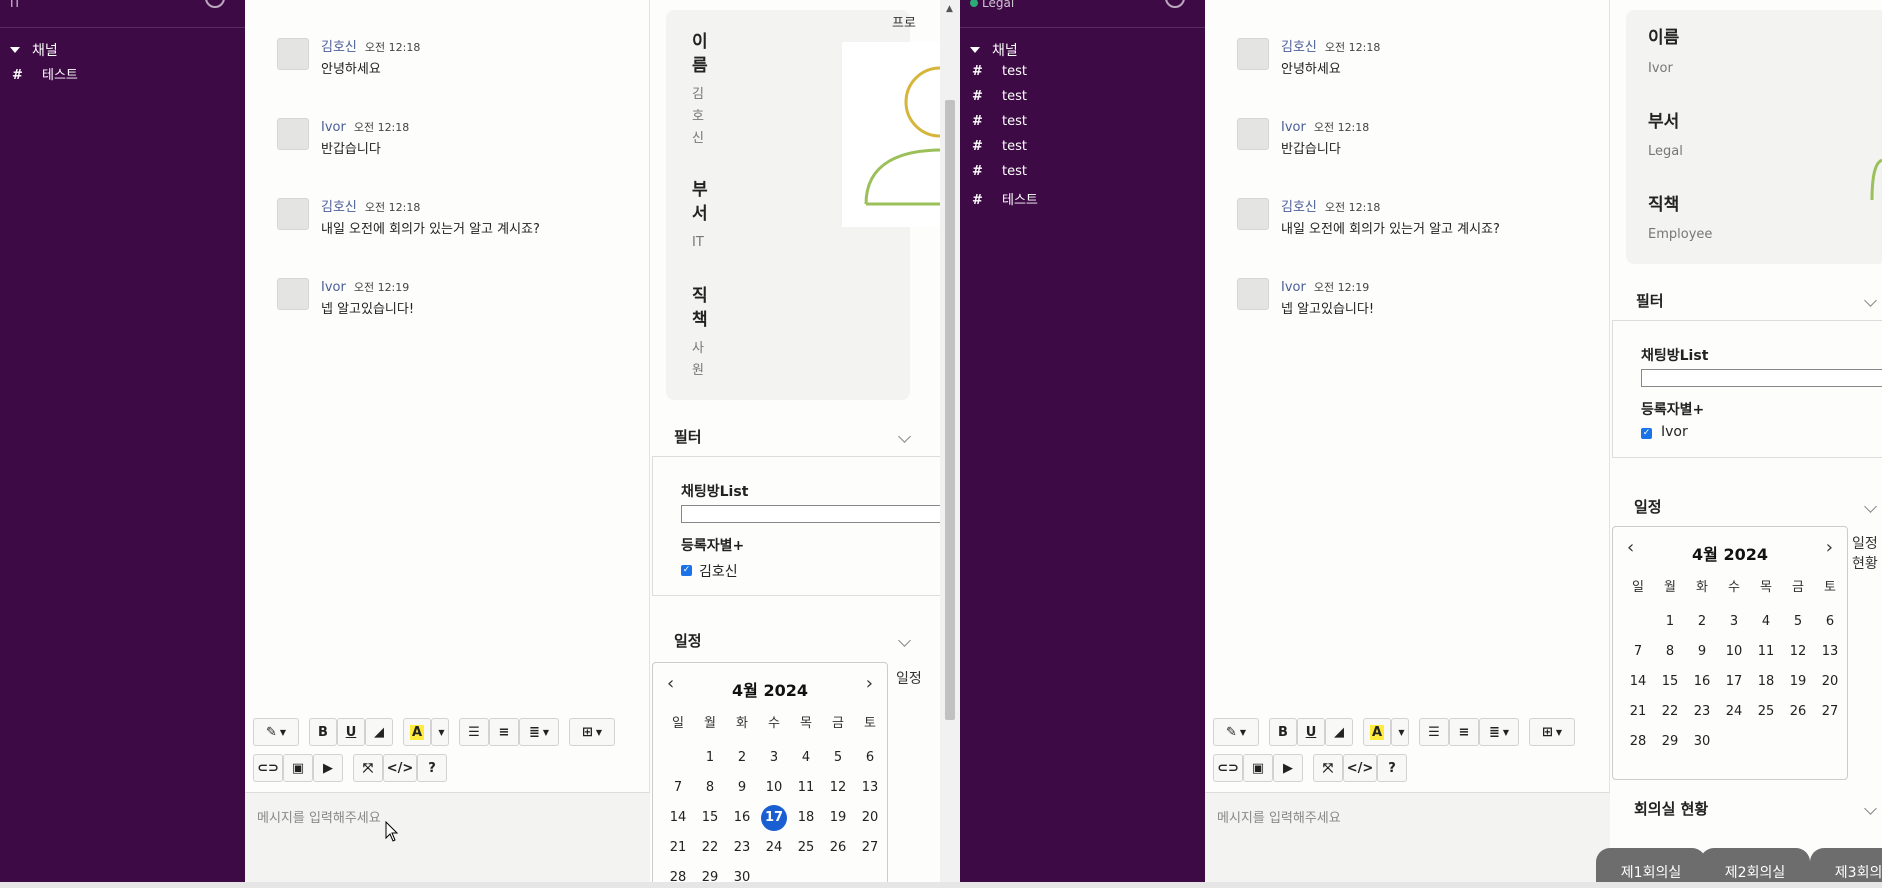 This screenshot has width=1882, height=888. I want to click on calendar-day: 11, so click(806, 788).